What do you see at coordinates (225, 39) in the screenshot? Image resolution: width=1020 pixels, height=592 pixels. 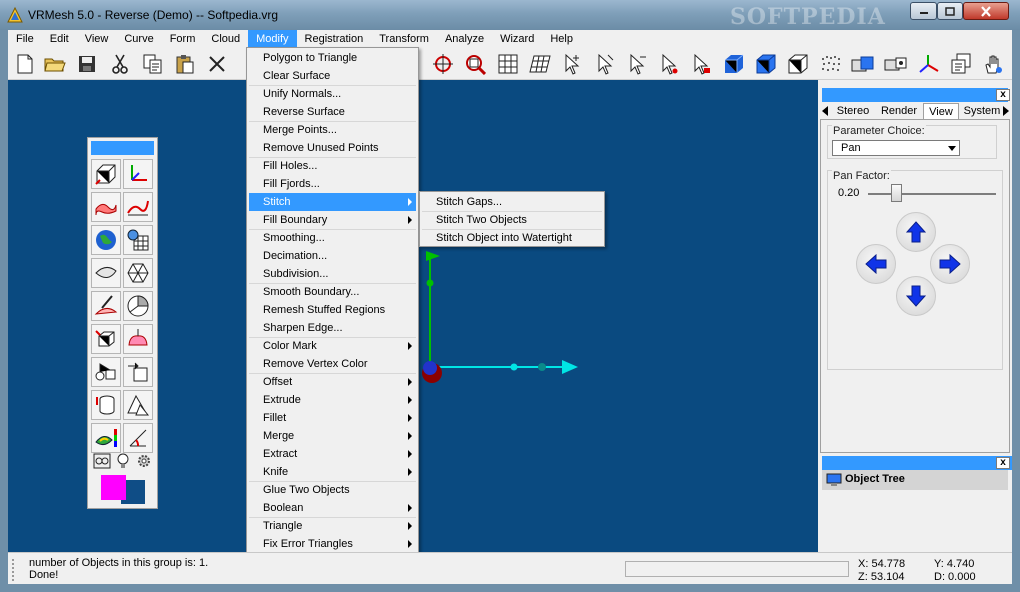 I see `menu-cloud: Cloud` at bounding box center [225, 39].